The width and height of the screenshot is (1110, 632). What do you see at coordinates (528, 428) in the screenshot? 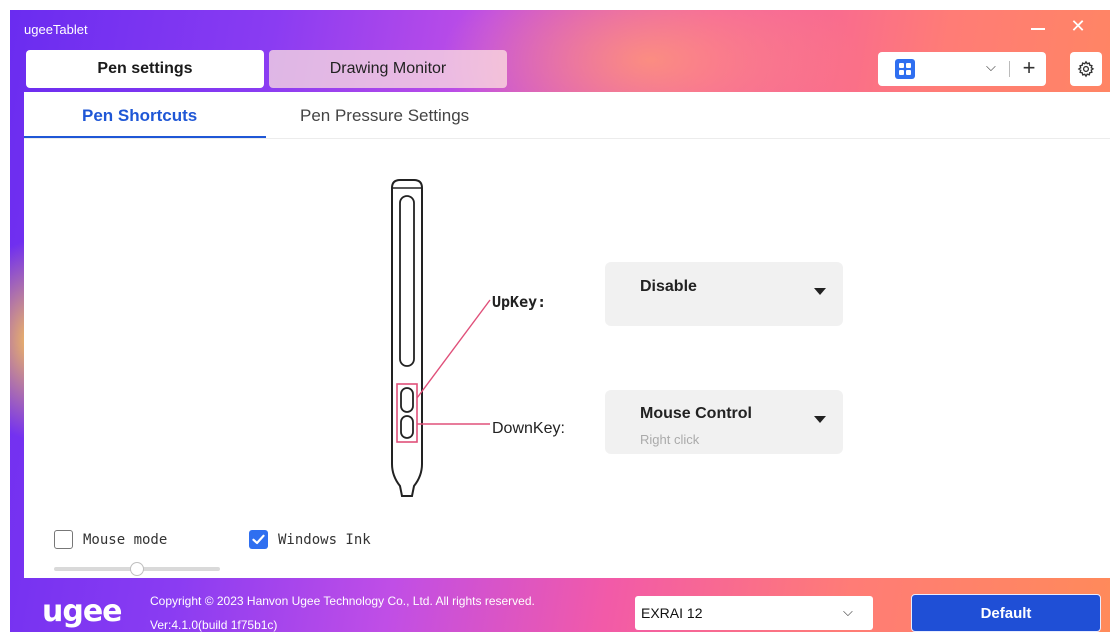
I see `downkey-label: DownKey:` at bounding box center [528, 428].